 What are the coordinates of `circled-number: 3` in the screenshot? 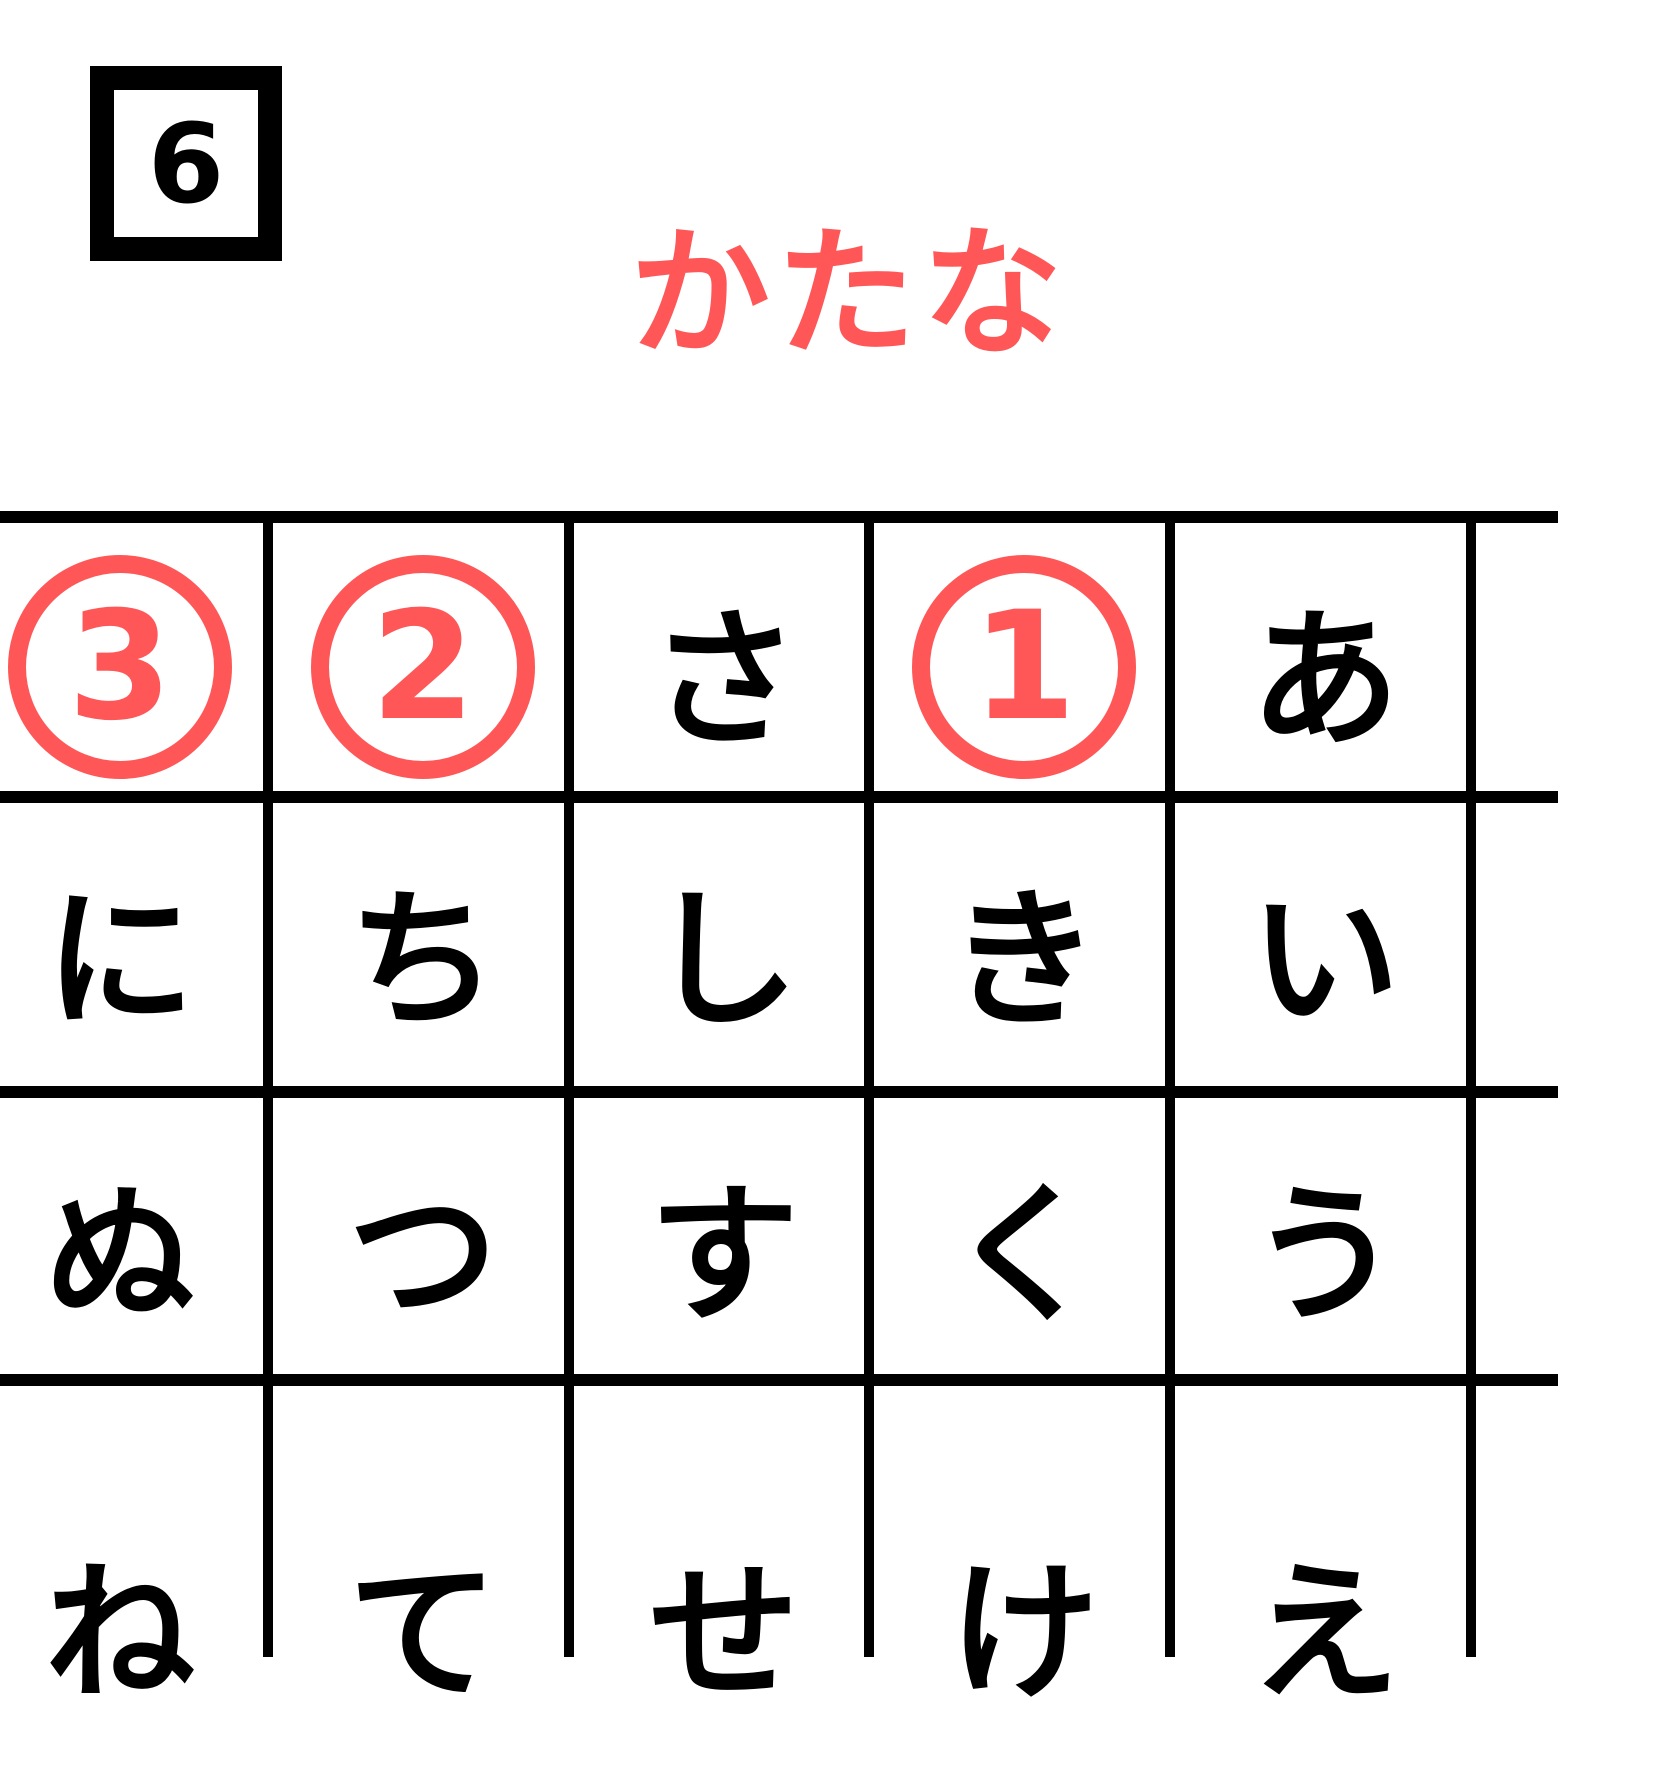 It's located at (120, 667).